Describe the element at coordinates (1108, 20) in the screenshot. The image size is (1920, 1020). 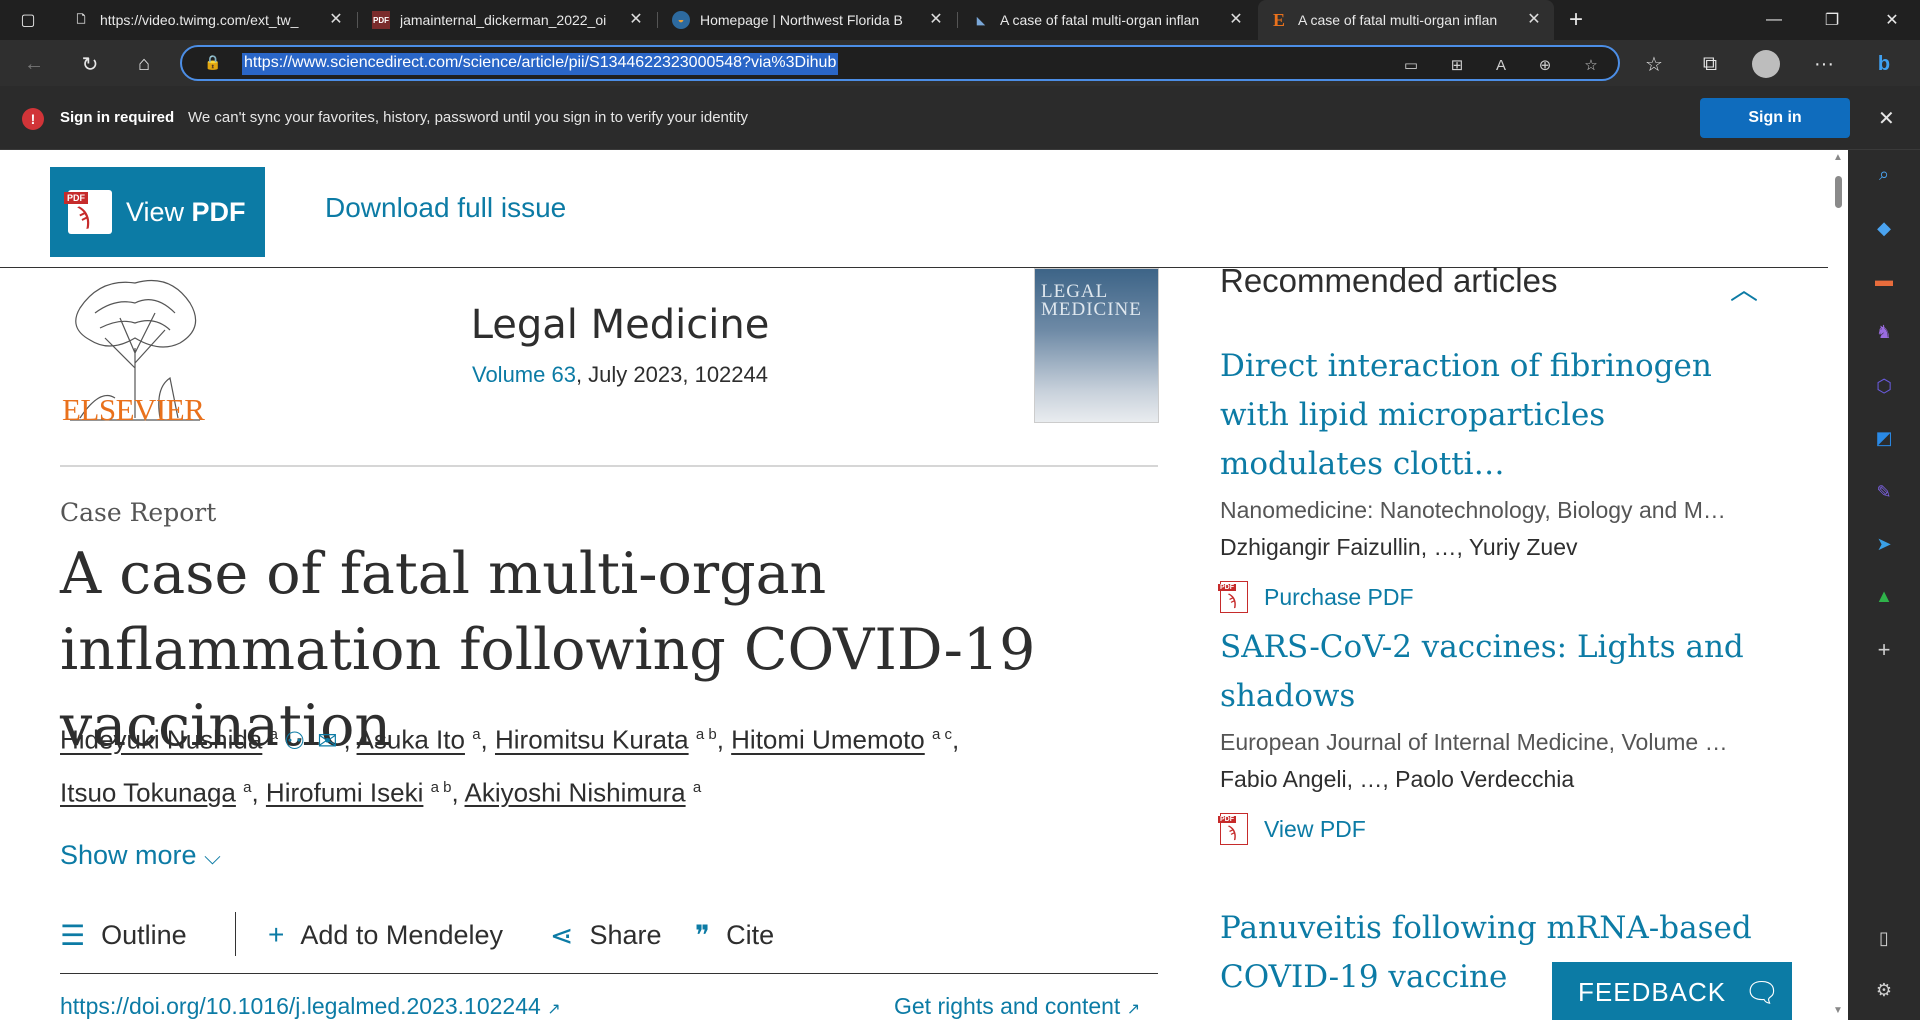
I see `tab-4: ◣ A case of fatal multi-organ inflan ✕` at that location.